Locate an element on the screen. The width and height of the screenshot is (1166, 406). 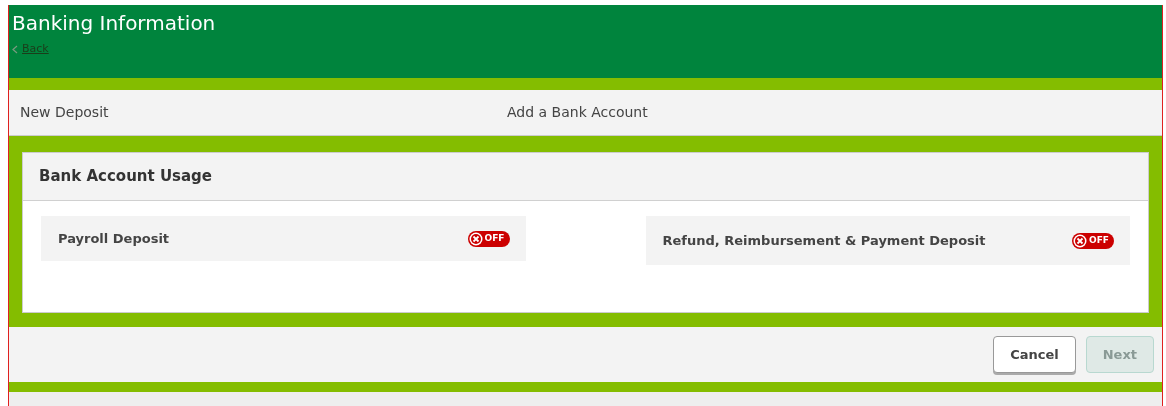
chevron-left-icon is located at coordinates (15, 49).